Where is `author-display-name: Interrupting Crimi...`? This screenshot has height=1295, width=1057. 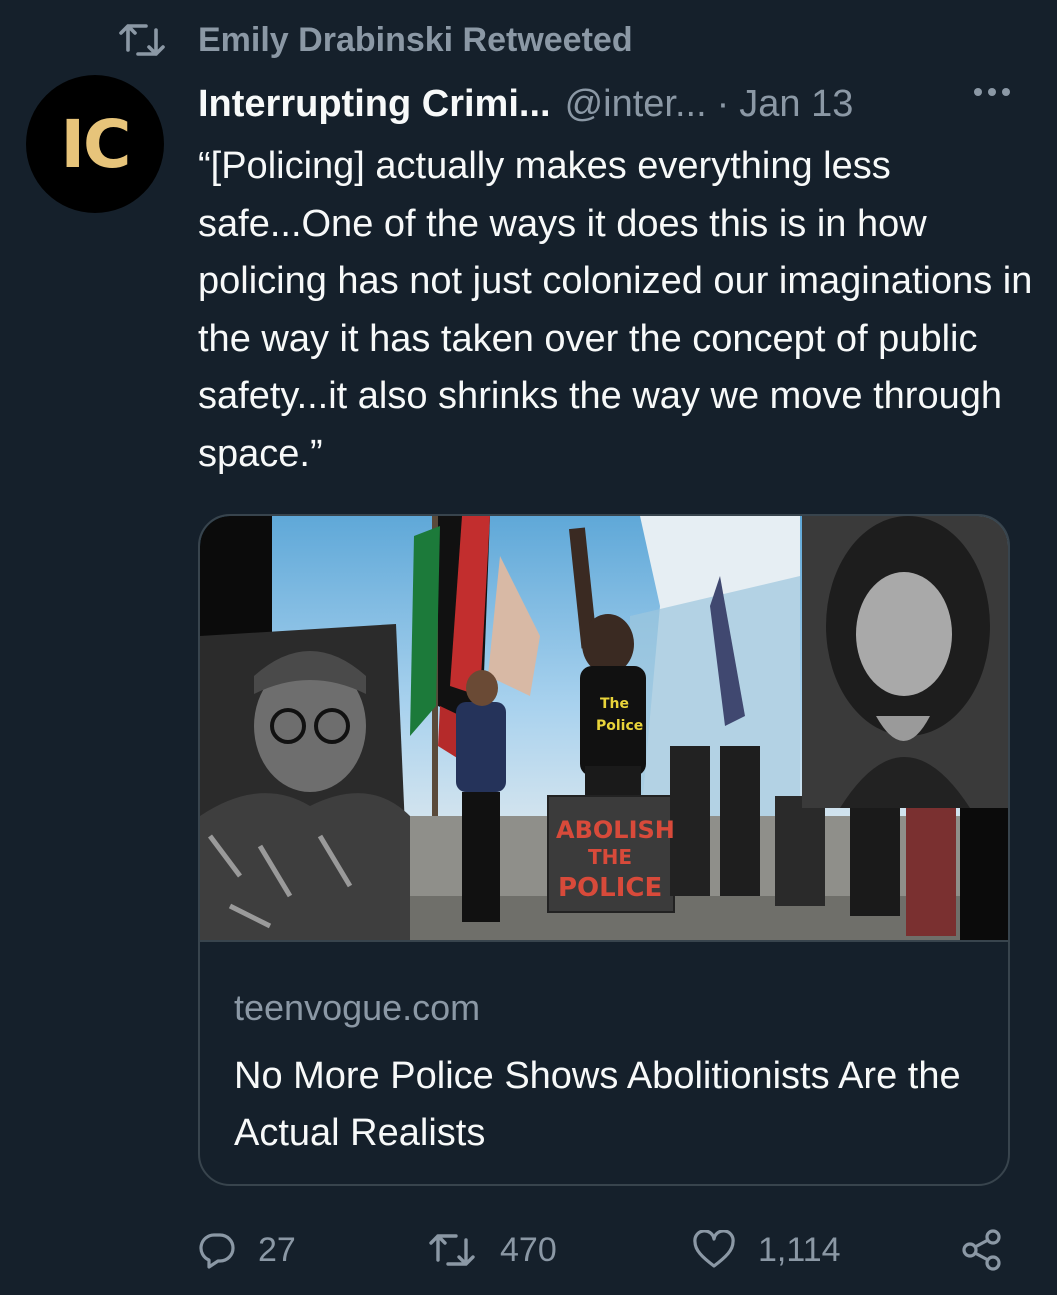
author-display-name: Interrupting Crimi... is located at coordinates (374, 104).